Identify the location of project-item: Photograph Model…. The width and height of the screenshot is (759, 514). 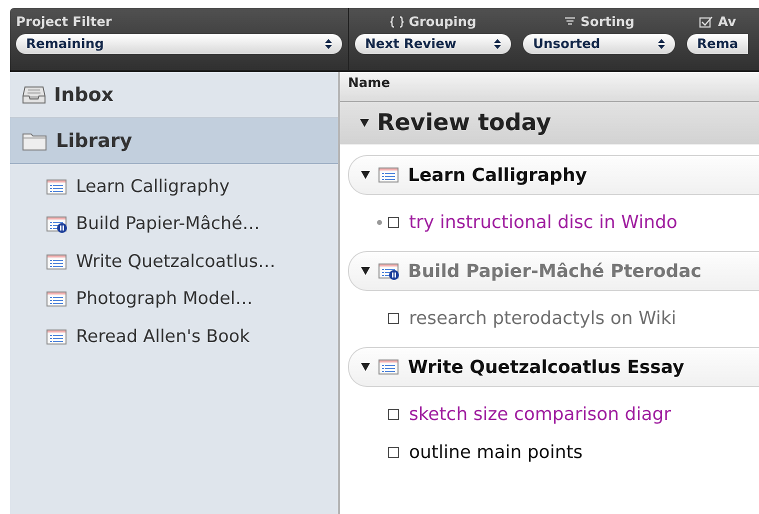
(174, 299).